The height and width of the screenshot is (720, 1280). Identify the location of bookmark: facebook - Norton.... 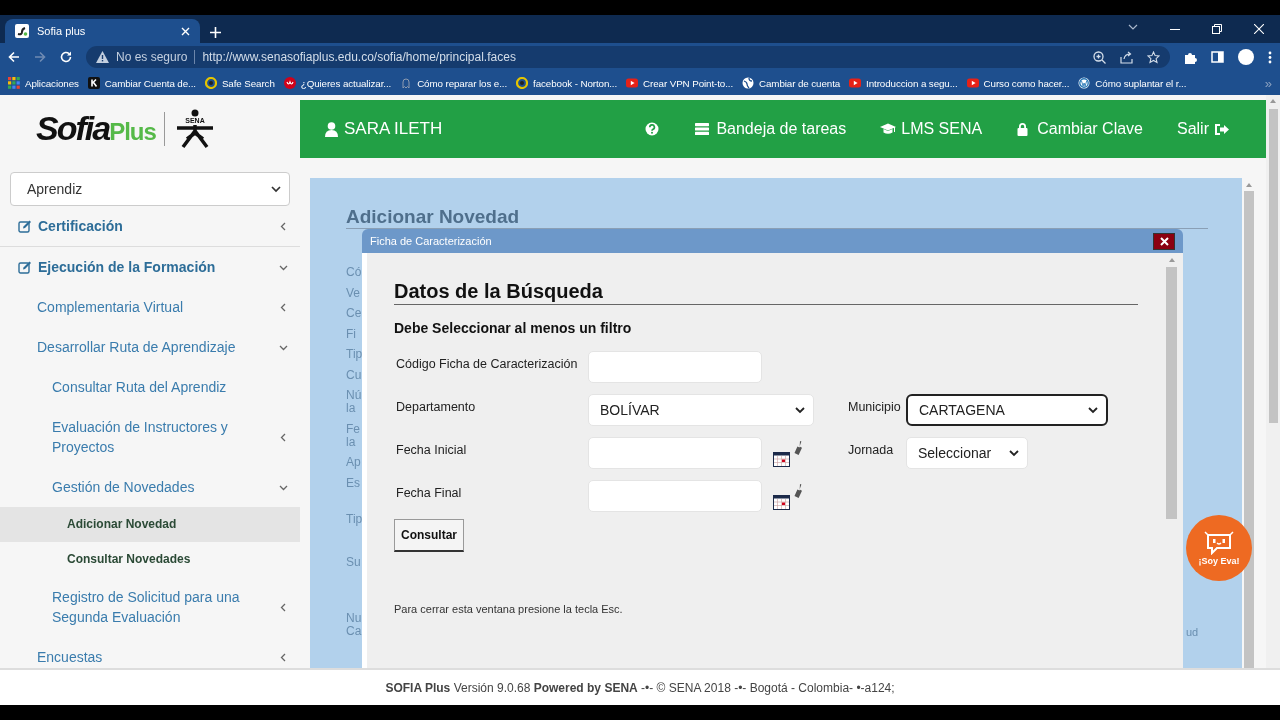
(567, 83).